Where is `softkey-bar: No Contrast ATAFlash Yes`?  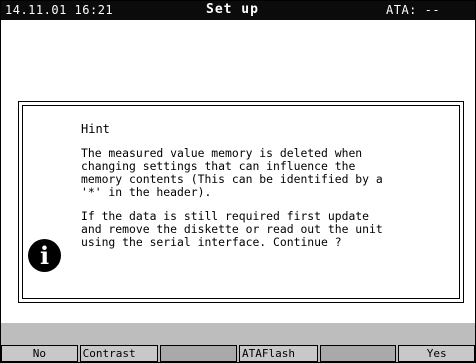 softkey-bar: No Contrast ATAFlash Yes is located at coordinates (238, 342).